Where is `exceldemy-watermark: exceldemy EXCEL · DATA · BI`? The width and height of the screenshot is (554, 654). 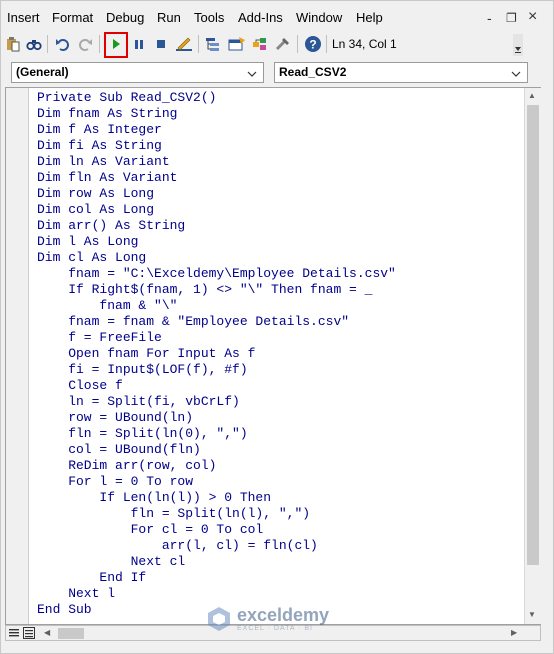
exceldemy-watermark: exceldemy EXCEL · DATA · BI is located at coordinates (267, 619).